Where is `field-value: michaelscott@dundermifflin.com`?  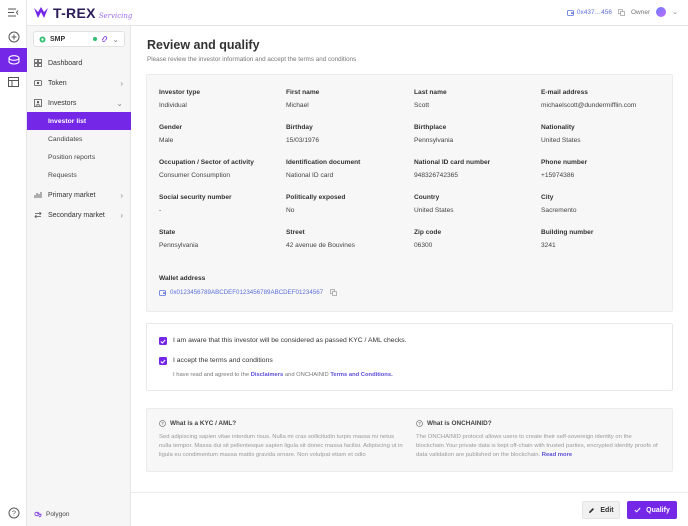 field-value: michaelscott@dundermifflin.com is located at coordinates (589, 105).